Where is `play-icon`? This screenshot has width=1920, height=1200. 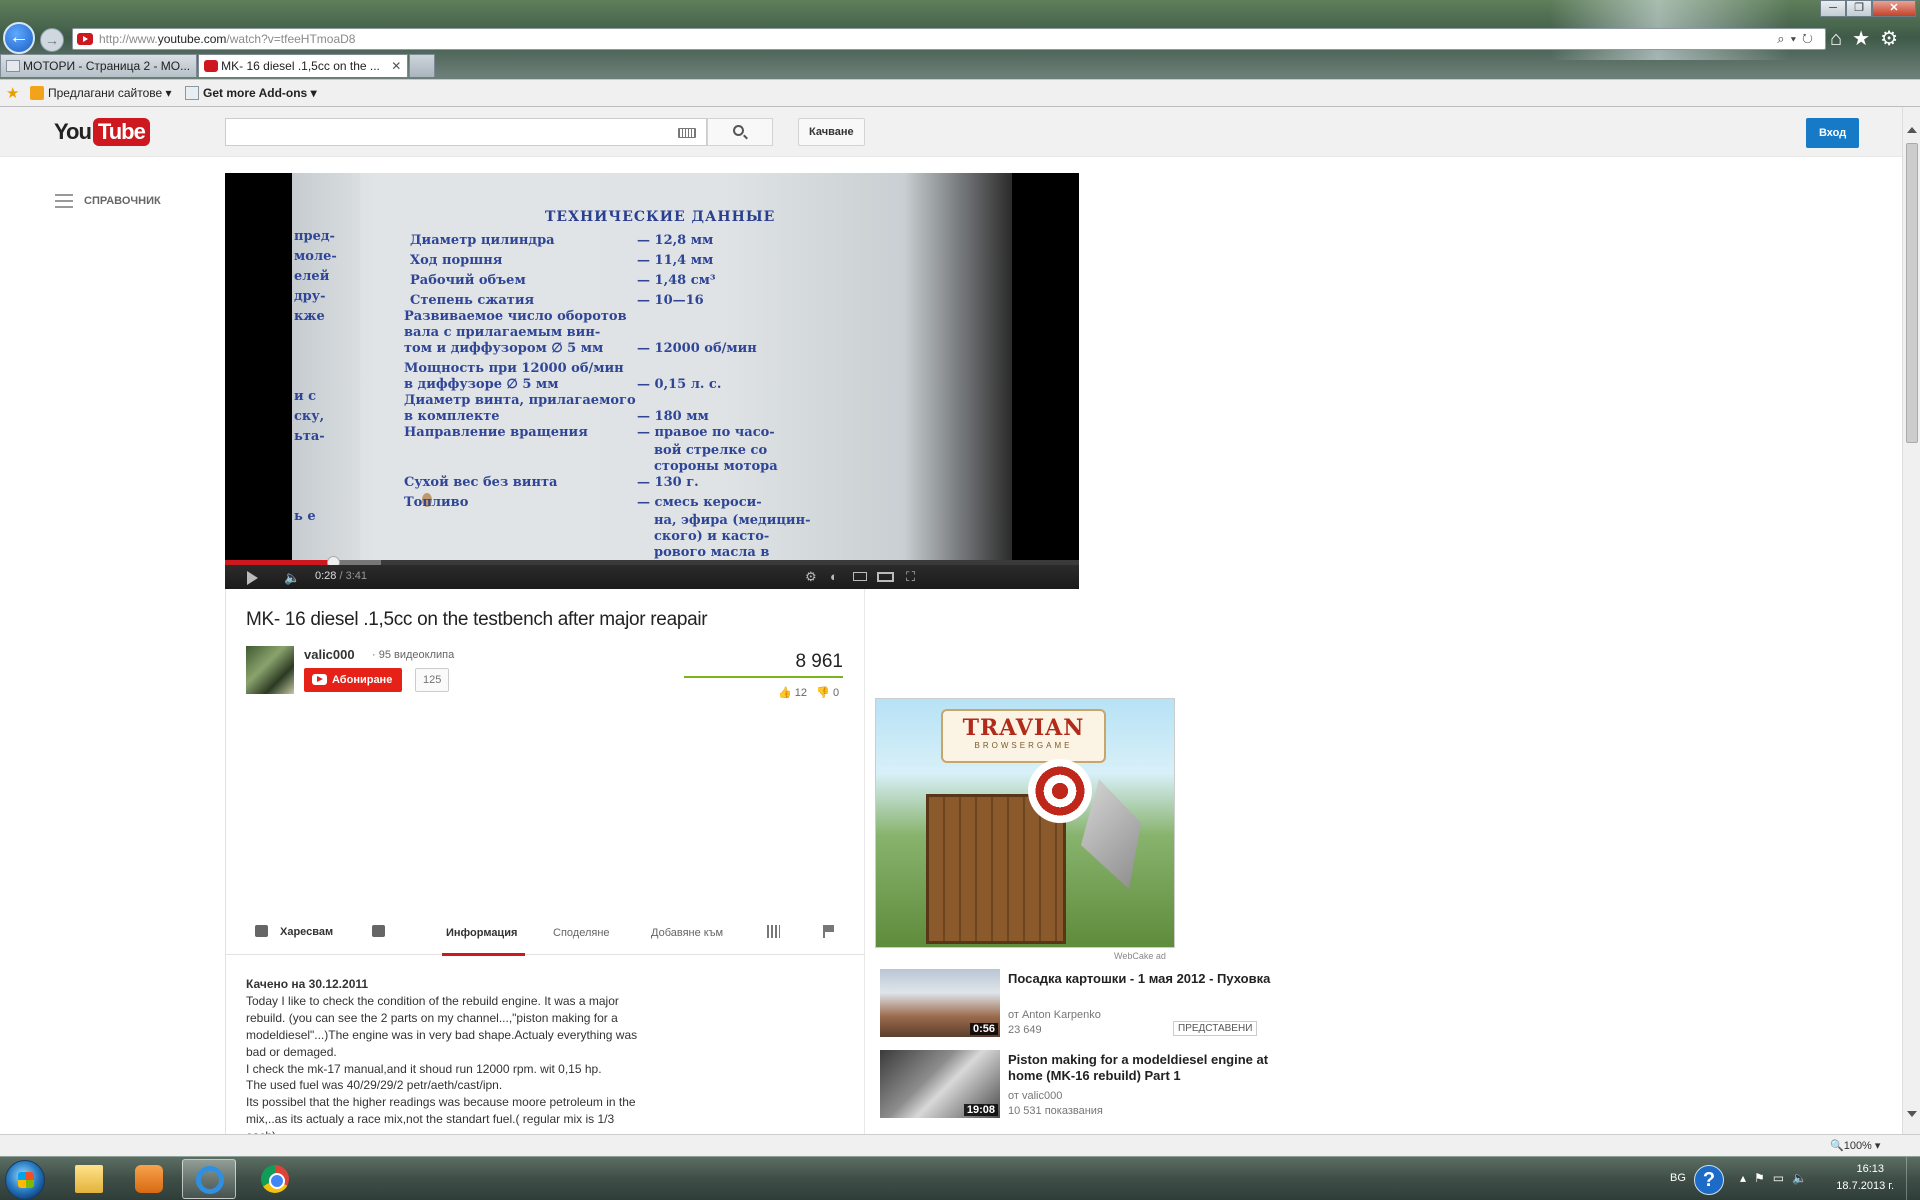
play-icon is located at coordinates (252, 578).